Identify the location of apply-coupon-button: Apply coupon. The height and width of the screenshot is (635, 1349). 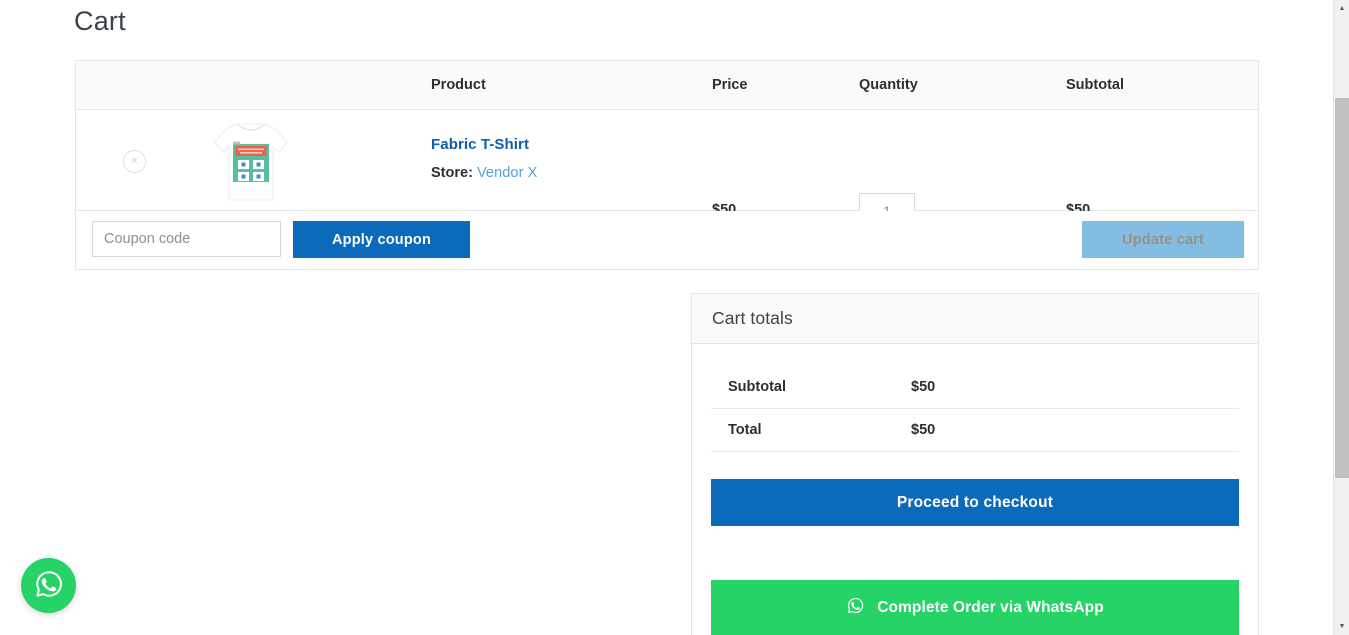
(381, 239).